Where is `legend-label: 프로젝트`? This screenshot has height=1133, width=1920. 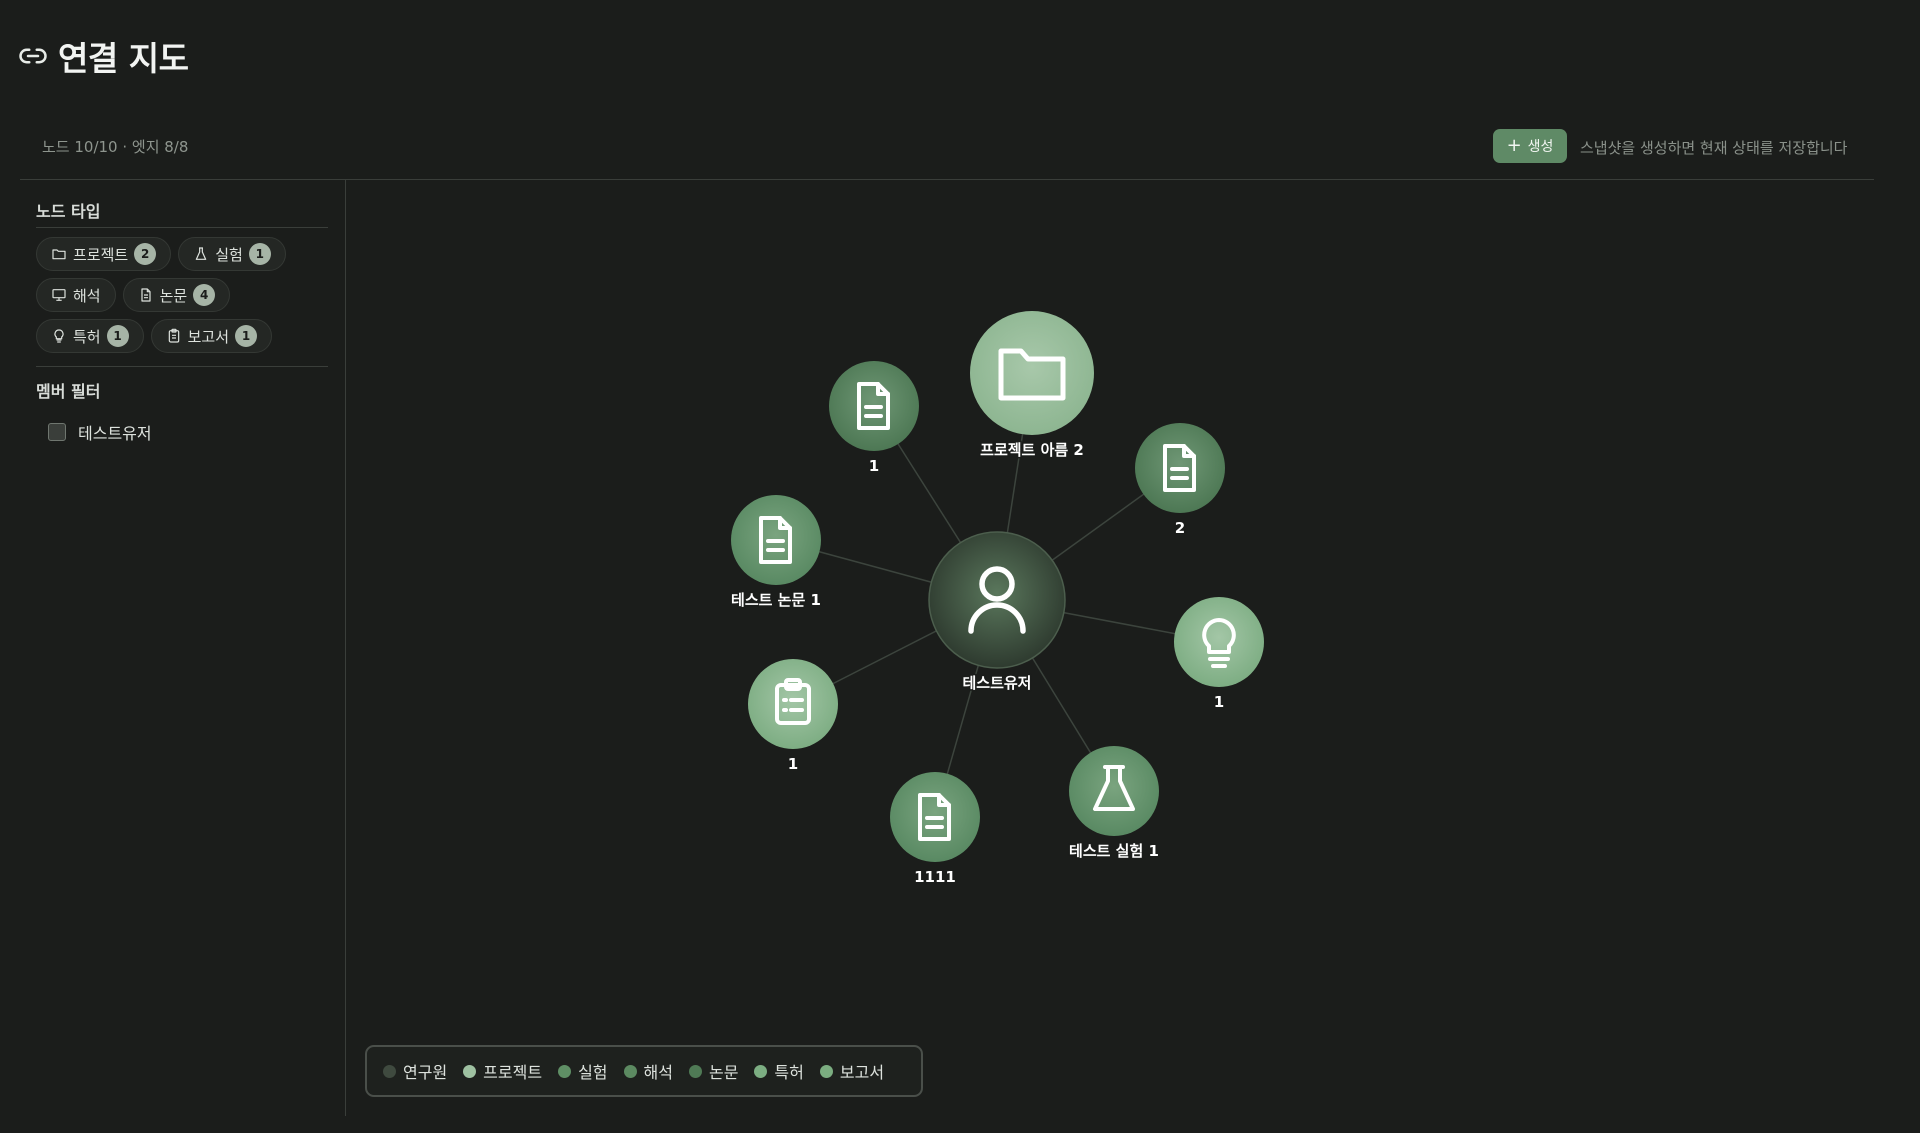
legend-label: 프로젝트 is located at coordinates (513, 1072).